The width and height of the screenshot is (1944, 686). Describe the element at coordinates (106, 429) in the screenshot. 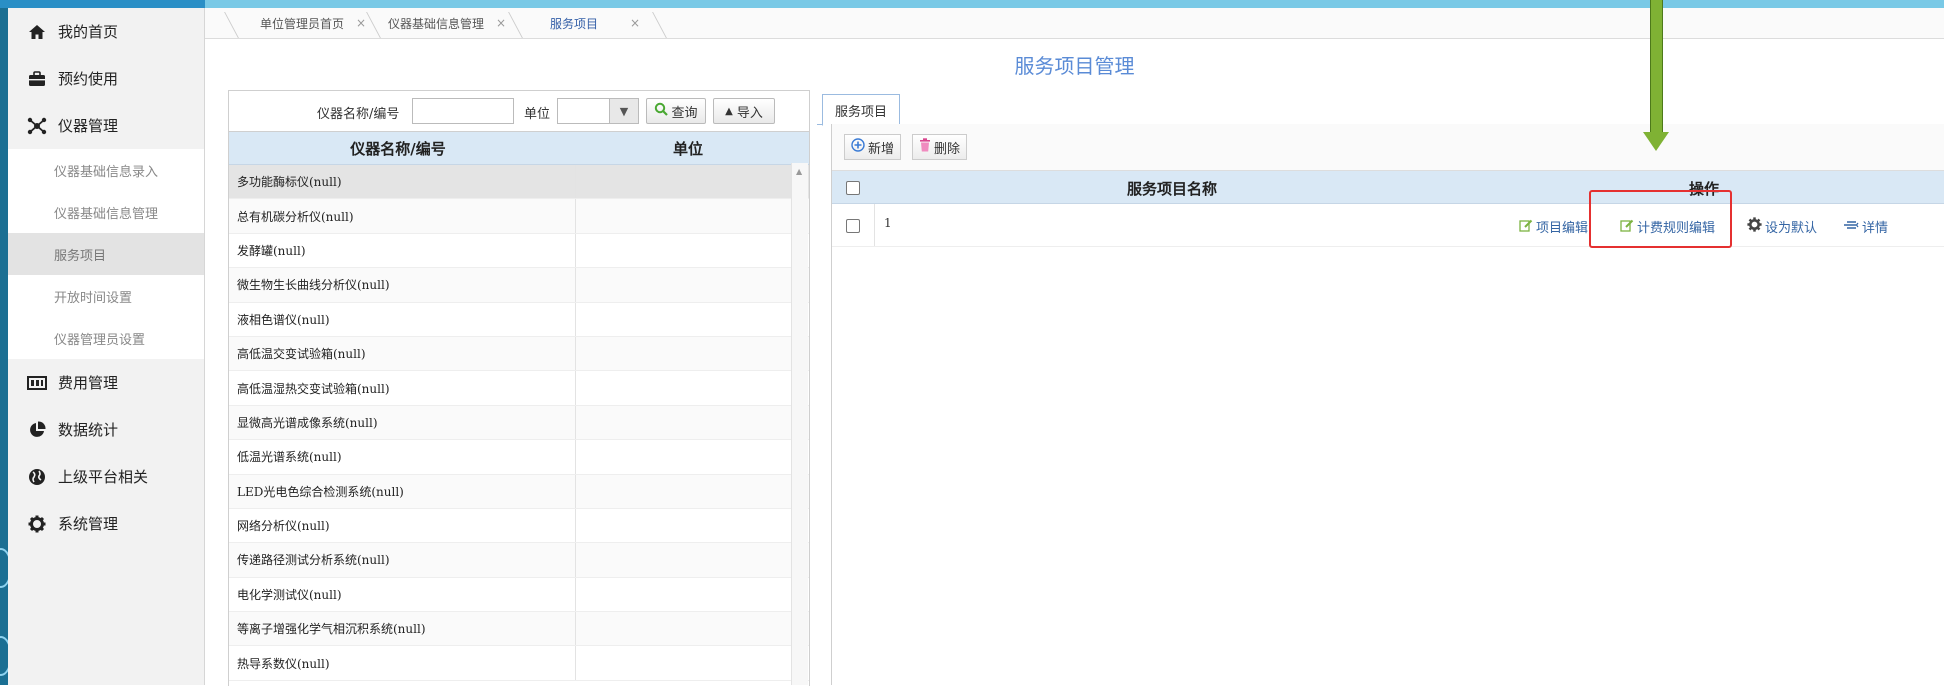

I see `sidebar-item-data-statistics: 数据统计` at that location.